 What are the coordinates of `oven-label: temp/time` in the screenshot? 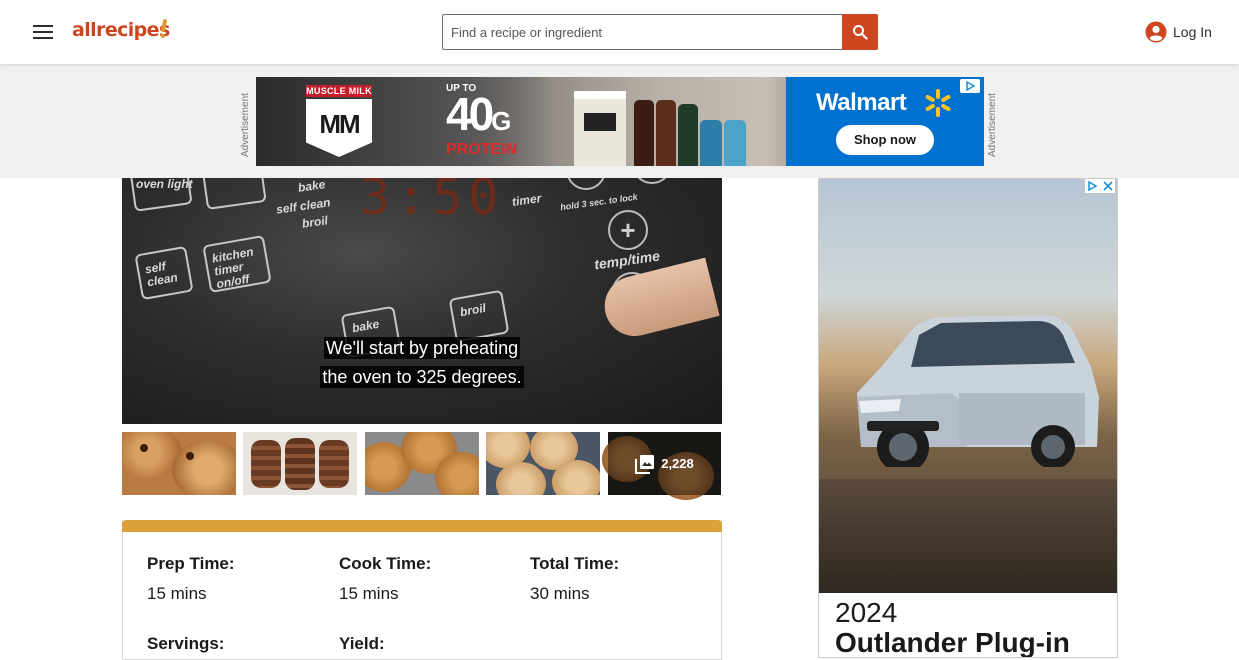 It's located at (627, 260).